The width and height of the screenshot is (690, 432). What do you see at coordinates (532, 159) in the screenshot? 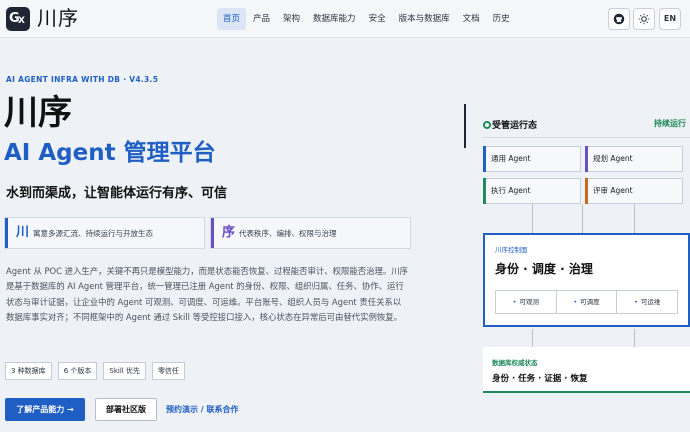
I see `agent-card-general: 通用 Agent` at bounding box center [532, 159].